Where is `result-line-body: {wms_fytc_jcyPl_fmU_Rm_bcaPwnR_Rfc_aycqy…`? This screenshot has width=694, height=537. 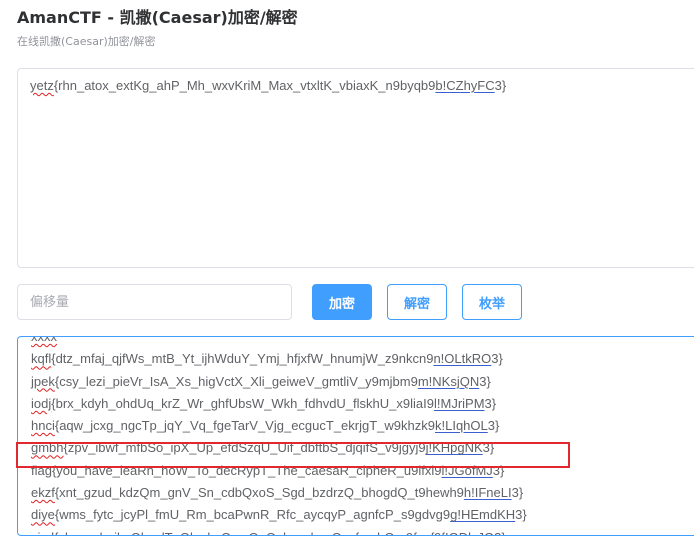 result-line-body: {wms_fytc_jcyPl_fmU_Rm_bcaPwnR_Rfc_aycqy… is located at coordinates (252, 515).